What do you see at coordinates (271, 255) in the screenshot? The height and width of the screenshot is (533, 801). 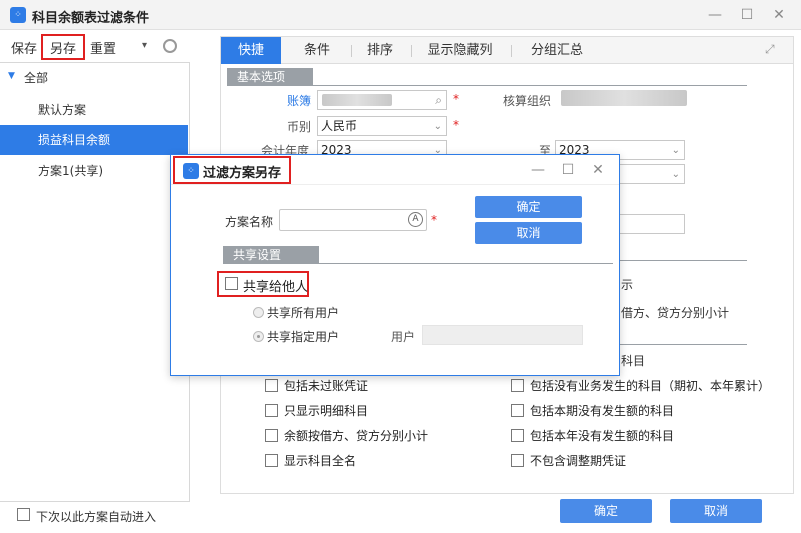 I see `share-settings-header: 共享设置` at bounding box center [271, 255].